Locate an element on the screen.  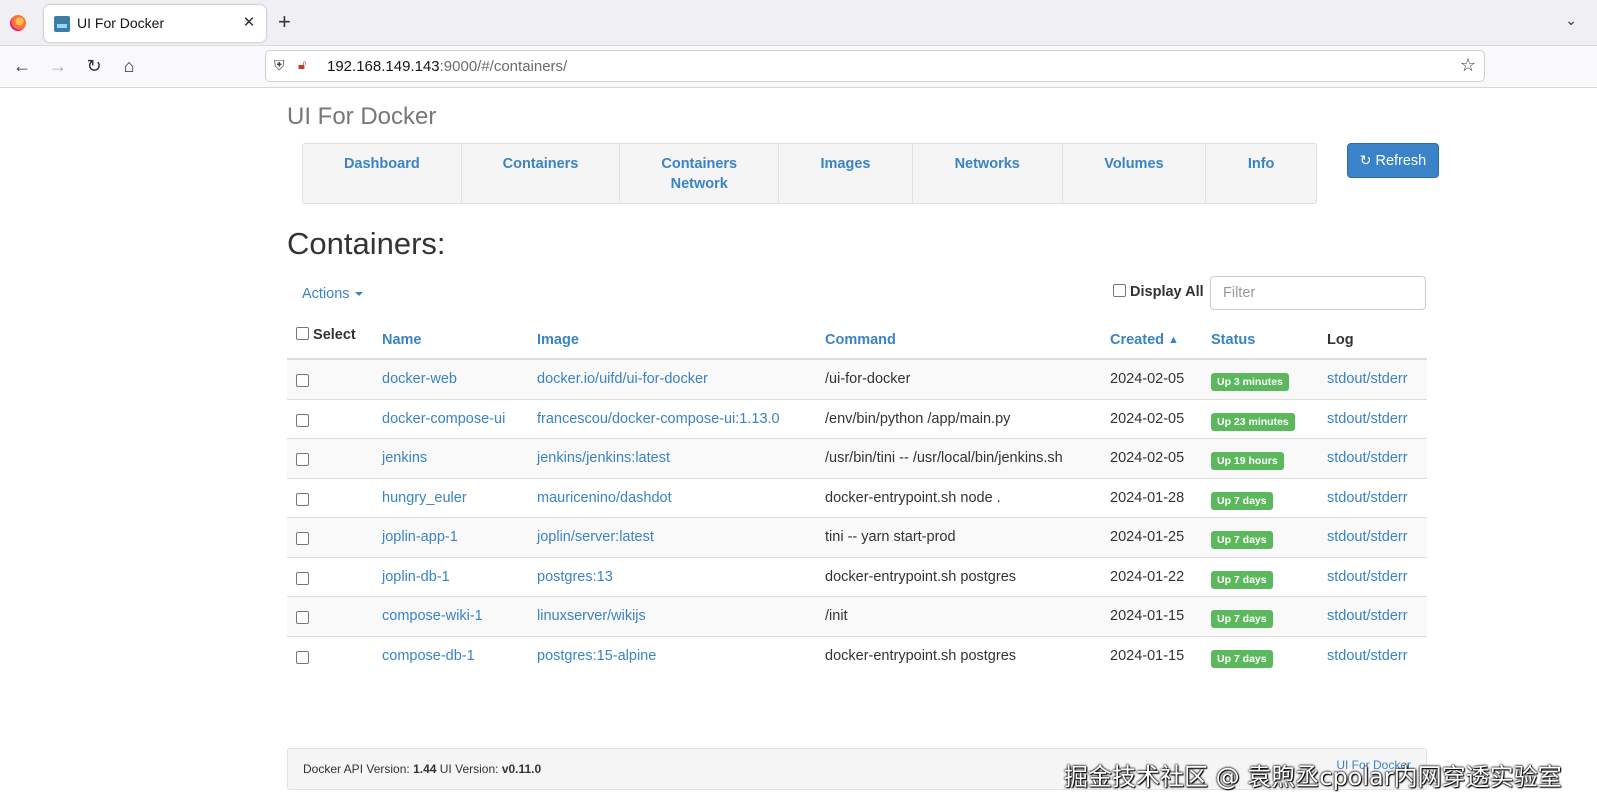
display-all-toggle: Display All is located at coordinates (1158, 292).